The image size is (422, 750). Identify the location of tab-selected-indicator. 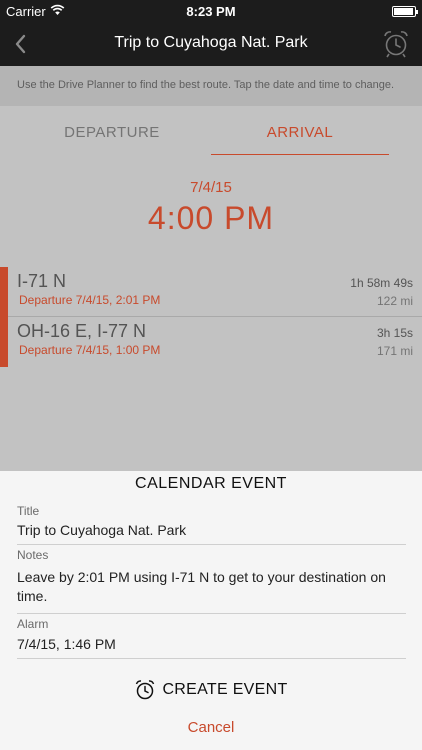
(300, 154).